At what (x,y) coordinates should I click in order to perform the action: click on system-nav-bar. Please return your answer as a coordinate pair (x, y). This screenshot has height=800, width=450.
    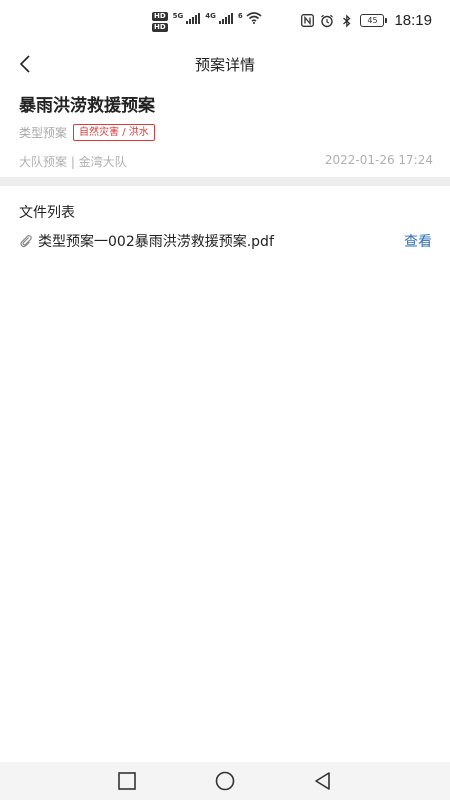
    Looking at the image, I should click on (225, 781).